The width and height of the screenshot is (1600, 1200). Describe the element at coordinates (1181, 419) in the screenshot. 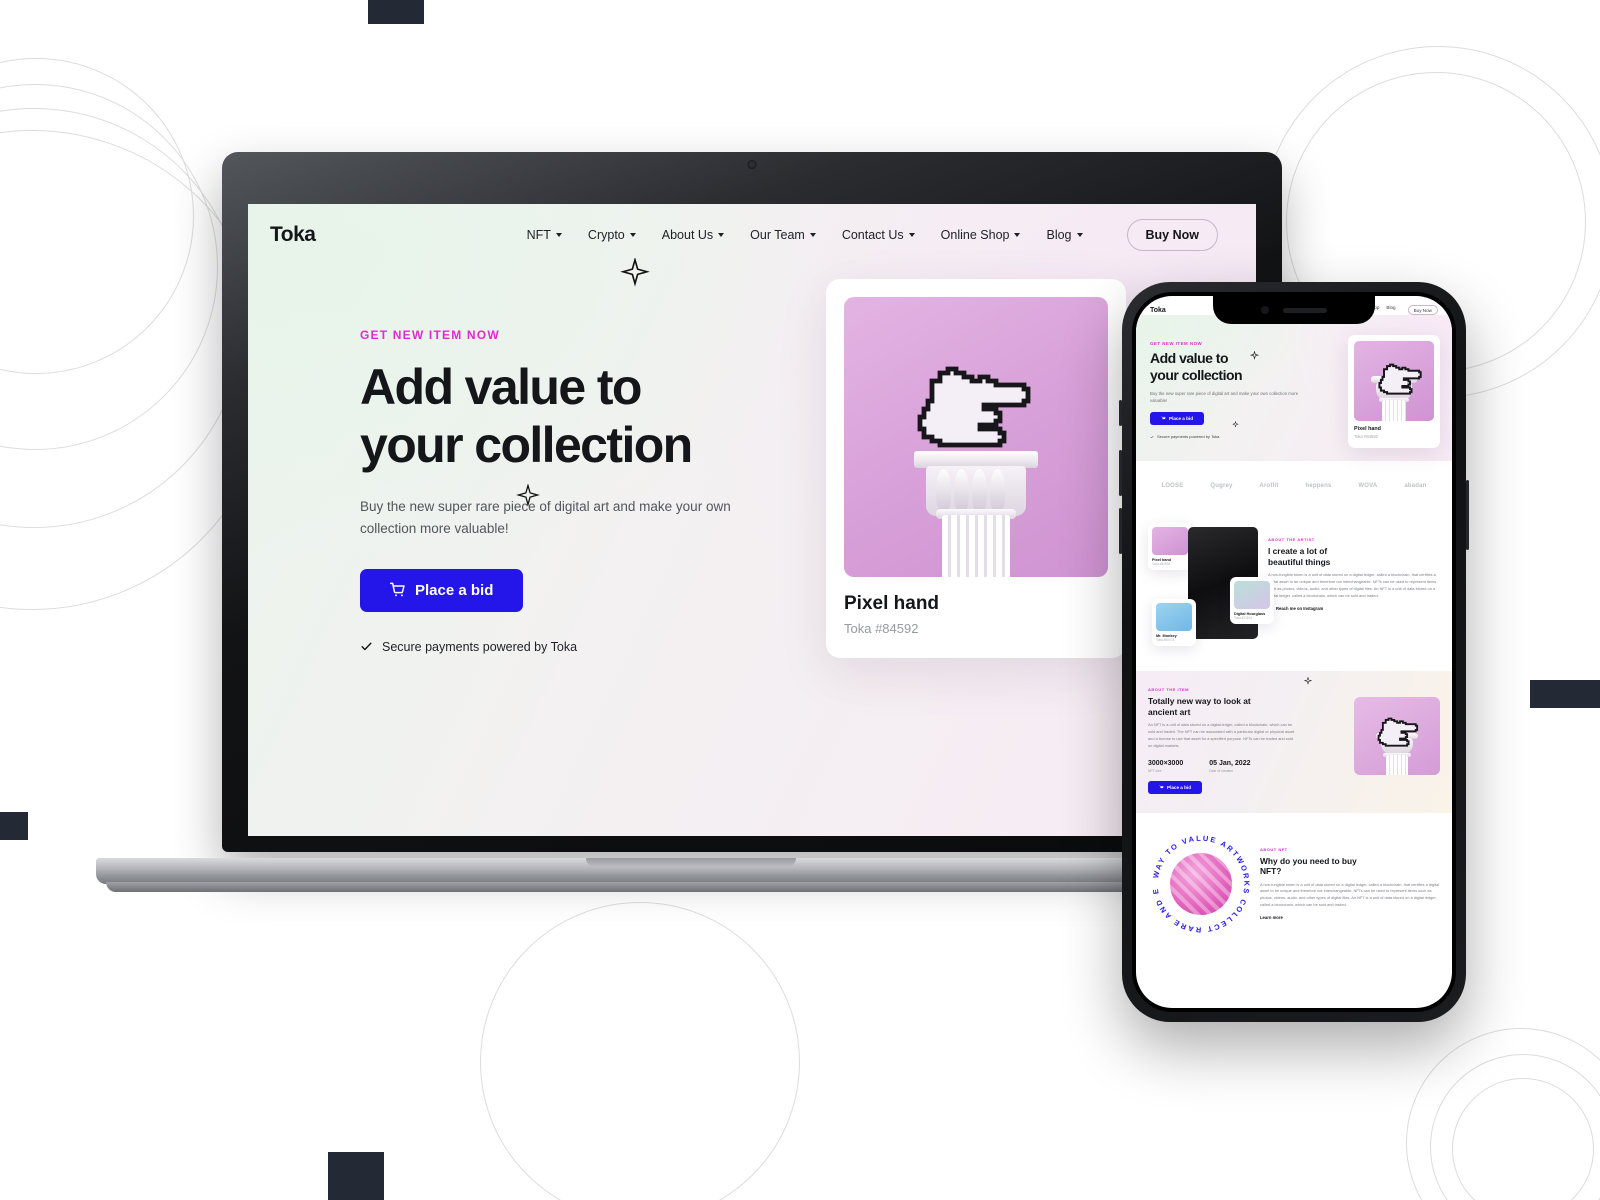

I see `phone-place-a-bid-label: Place a bid` at that location.